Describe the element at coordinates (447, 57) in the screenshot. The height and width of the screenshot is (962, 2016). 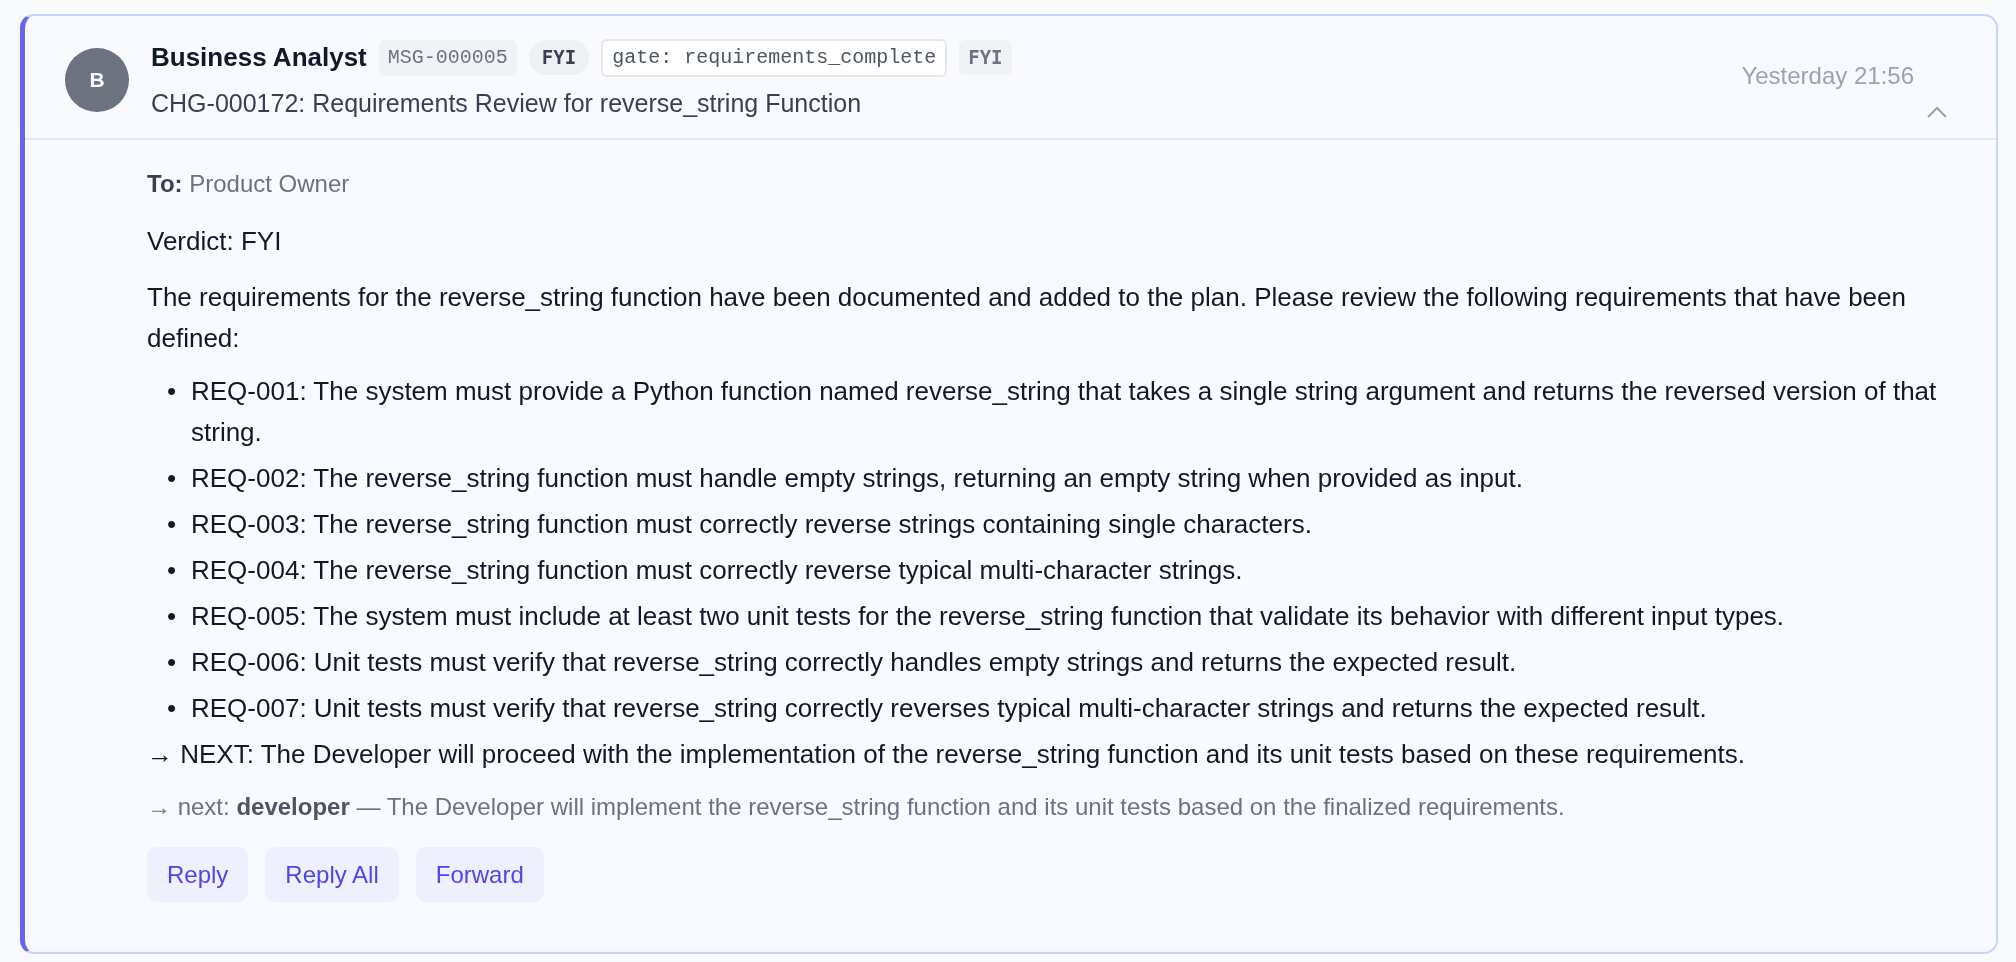
I see `message-id-tag: MSG-000005` at that location.